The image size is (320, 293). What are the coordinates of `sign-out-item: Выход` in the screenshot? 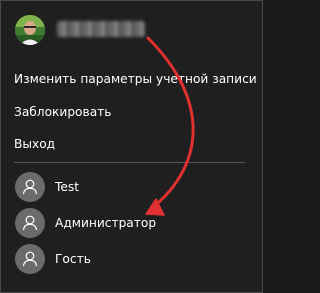 It's located at (131, 144).